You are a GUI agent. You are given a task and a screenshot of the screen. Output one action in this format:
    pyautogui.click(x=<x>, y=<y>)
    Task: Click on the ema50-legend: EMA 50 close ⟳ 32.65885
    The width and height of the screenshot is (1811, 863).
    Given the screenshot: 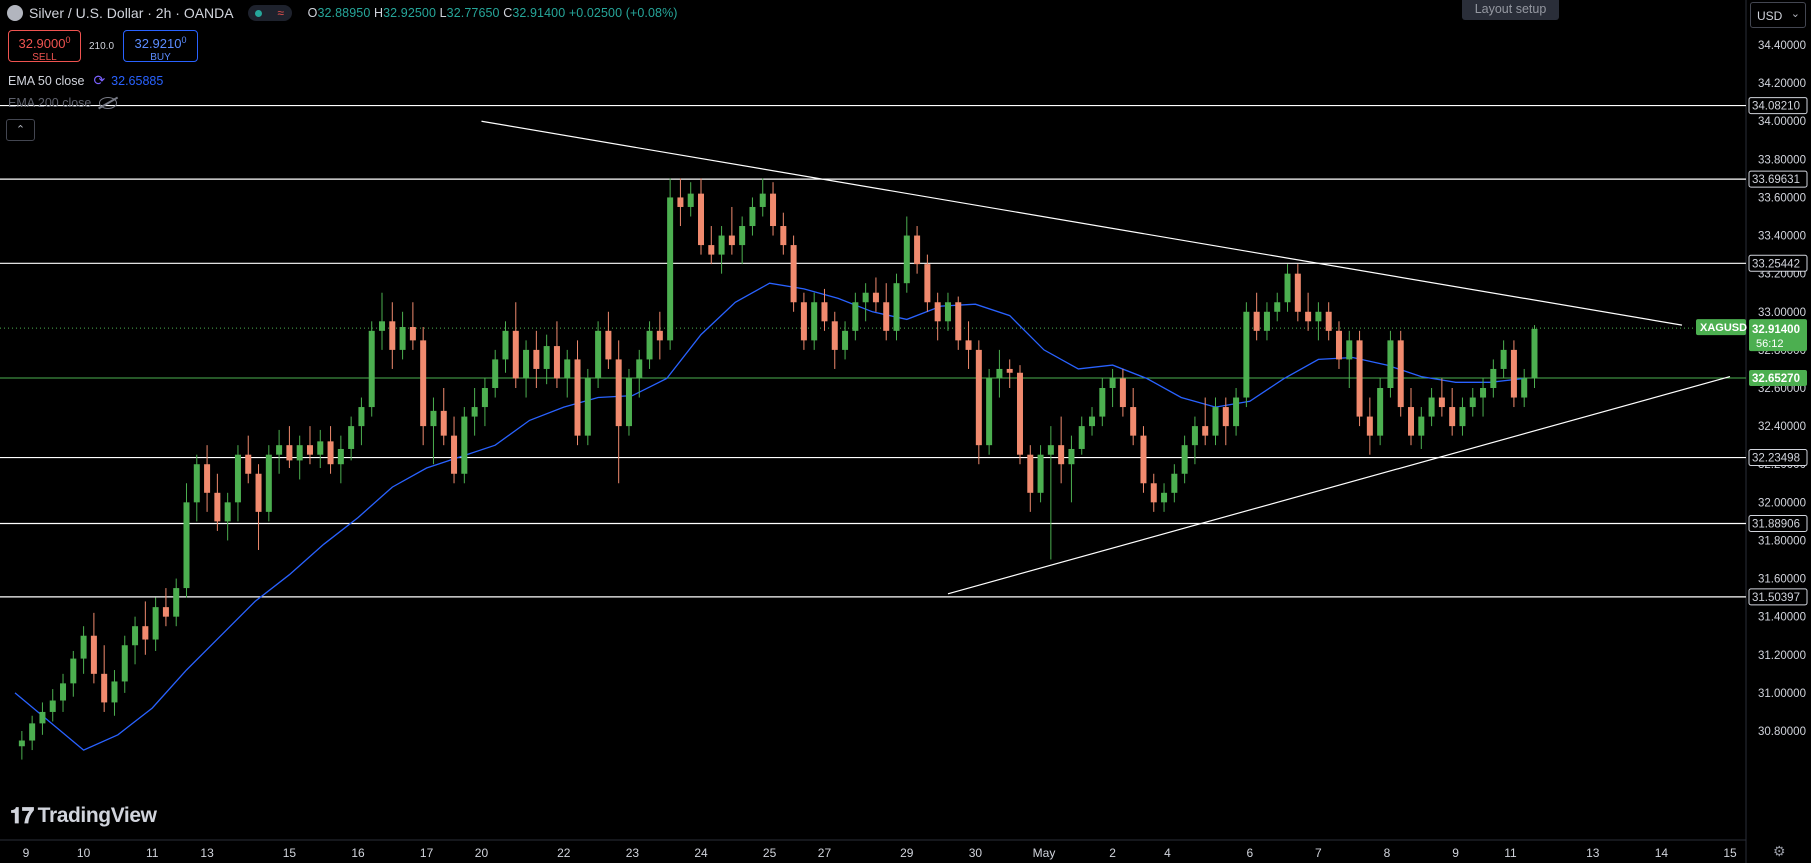 What is the action you would take?
    pyautogui.click(x=85, y=80)
    